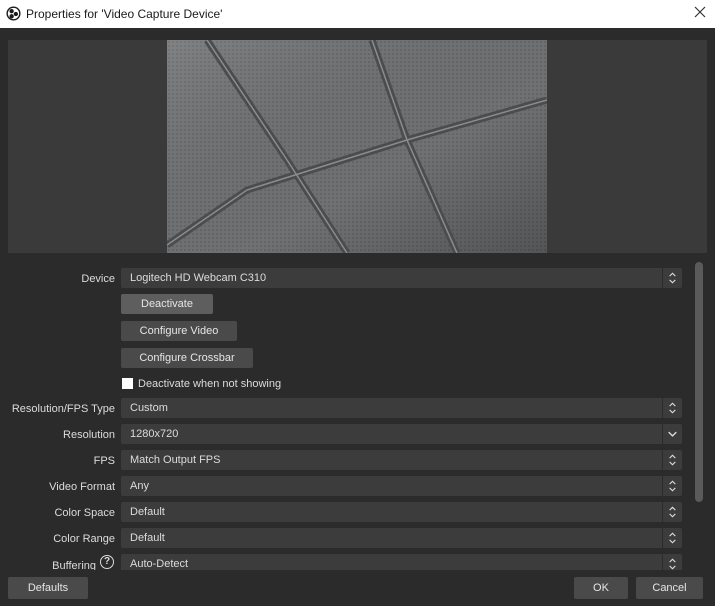  I want to click on cancel-button: Cancel, so click(669, 588).